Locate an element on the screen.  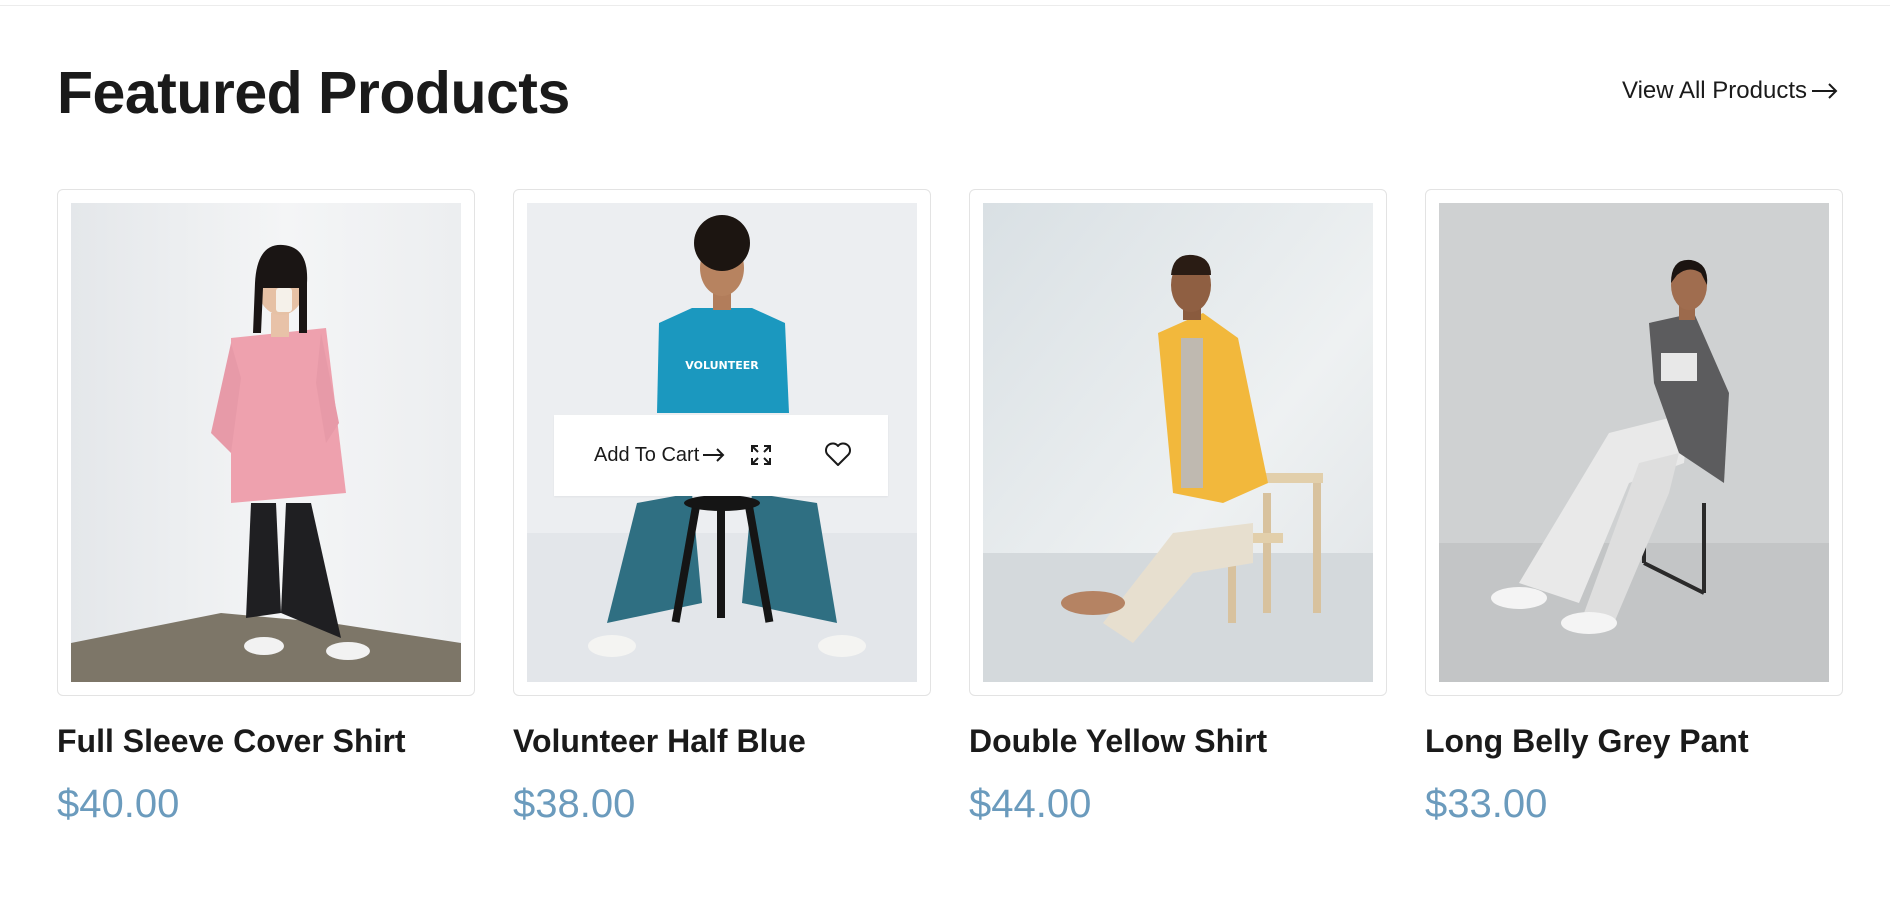
view-all-products-link: View All Products is located at coordinates (1730, 91).